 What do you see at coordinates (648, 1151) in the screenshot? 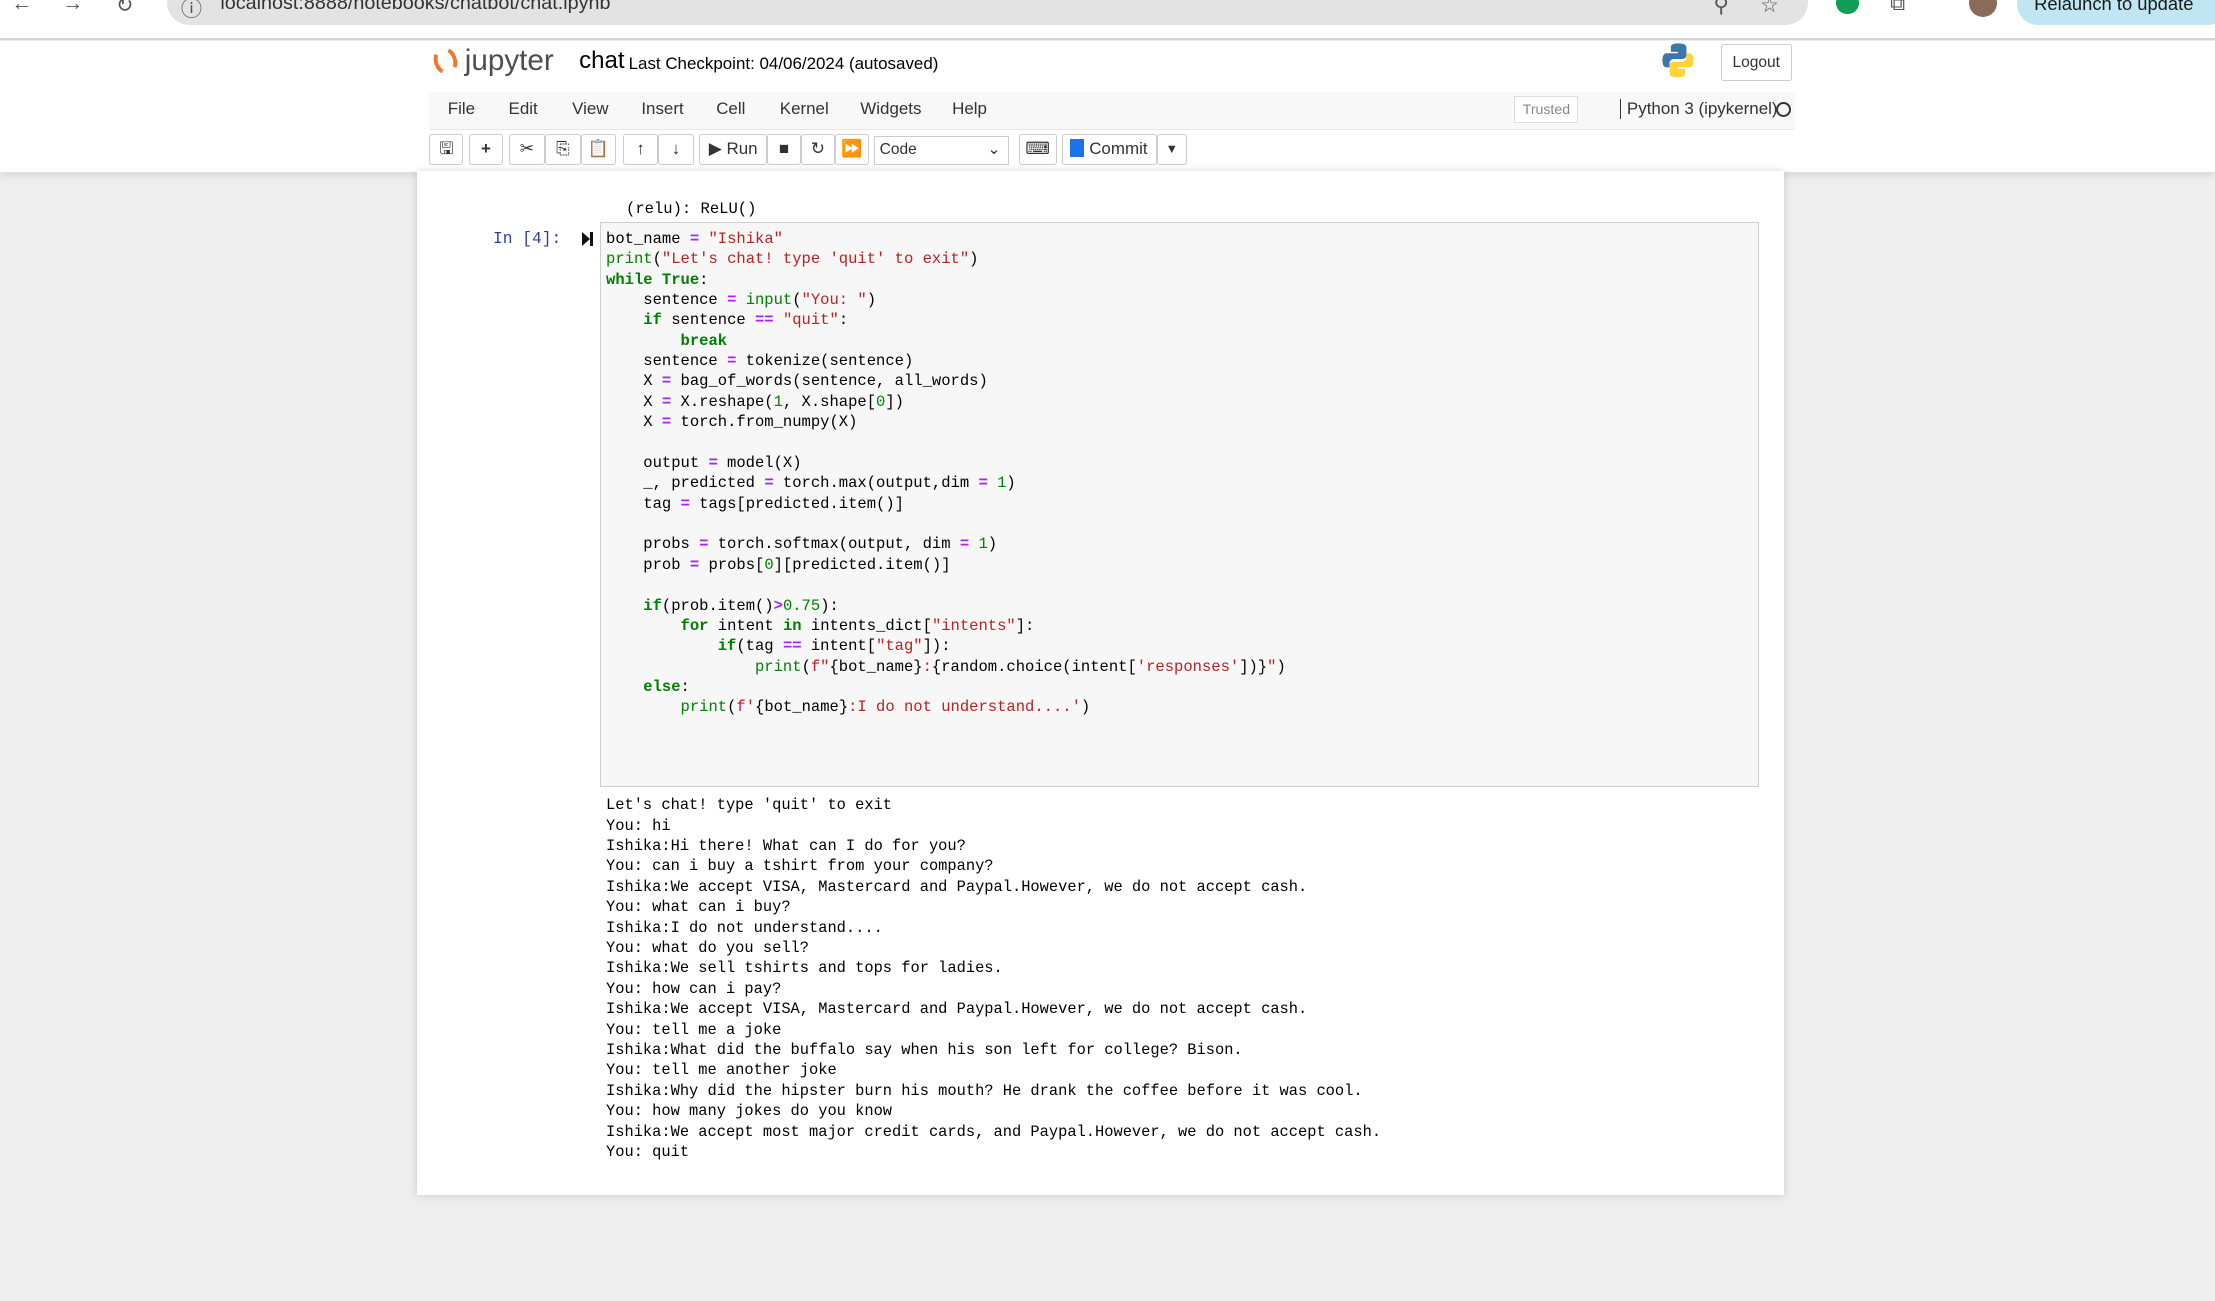
I see `output-line: You: quit` at bounding box center [648, 1151].